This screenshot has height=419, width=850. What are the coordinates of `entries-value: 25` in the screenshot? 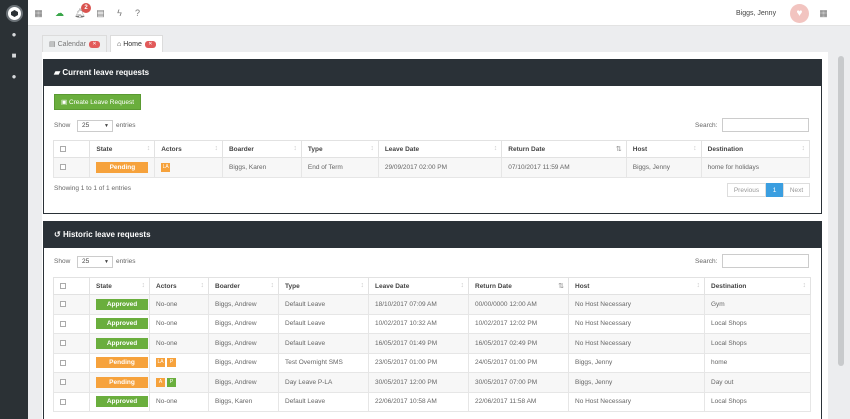 It's located at (86, 261).